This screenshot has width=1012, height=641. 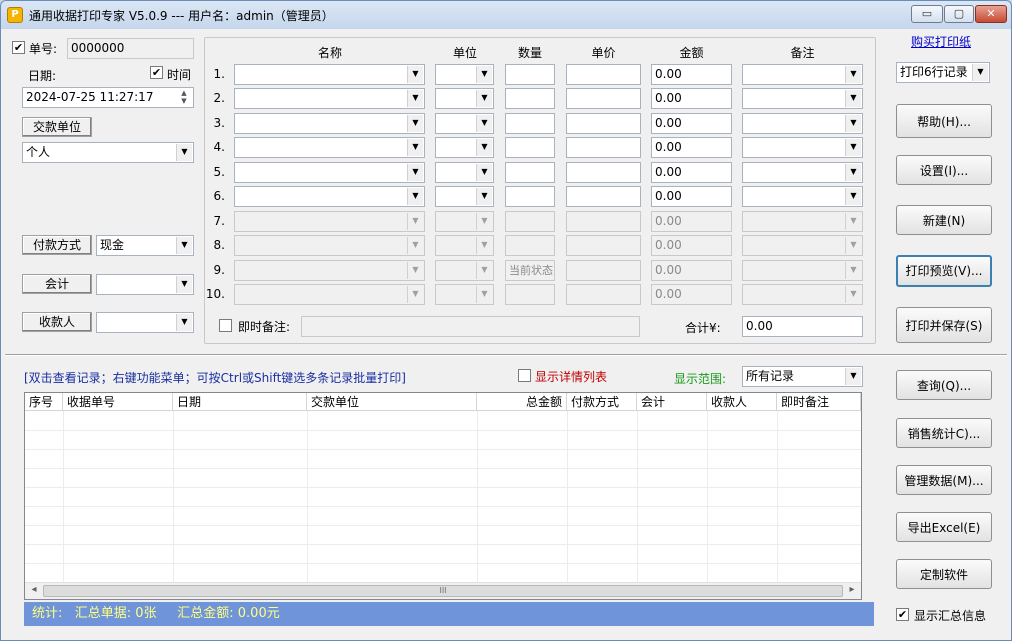 I want to click on accountant-select: ▼, so click(x=145, y=284).